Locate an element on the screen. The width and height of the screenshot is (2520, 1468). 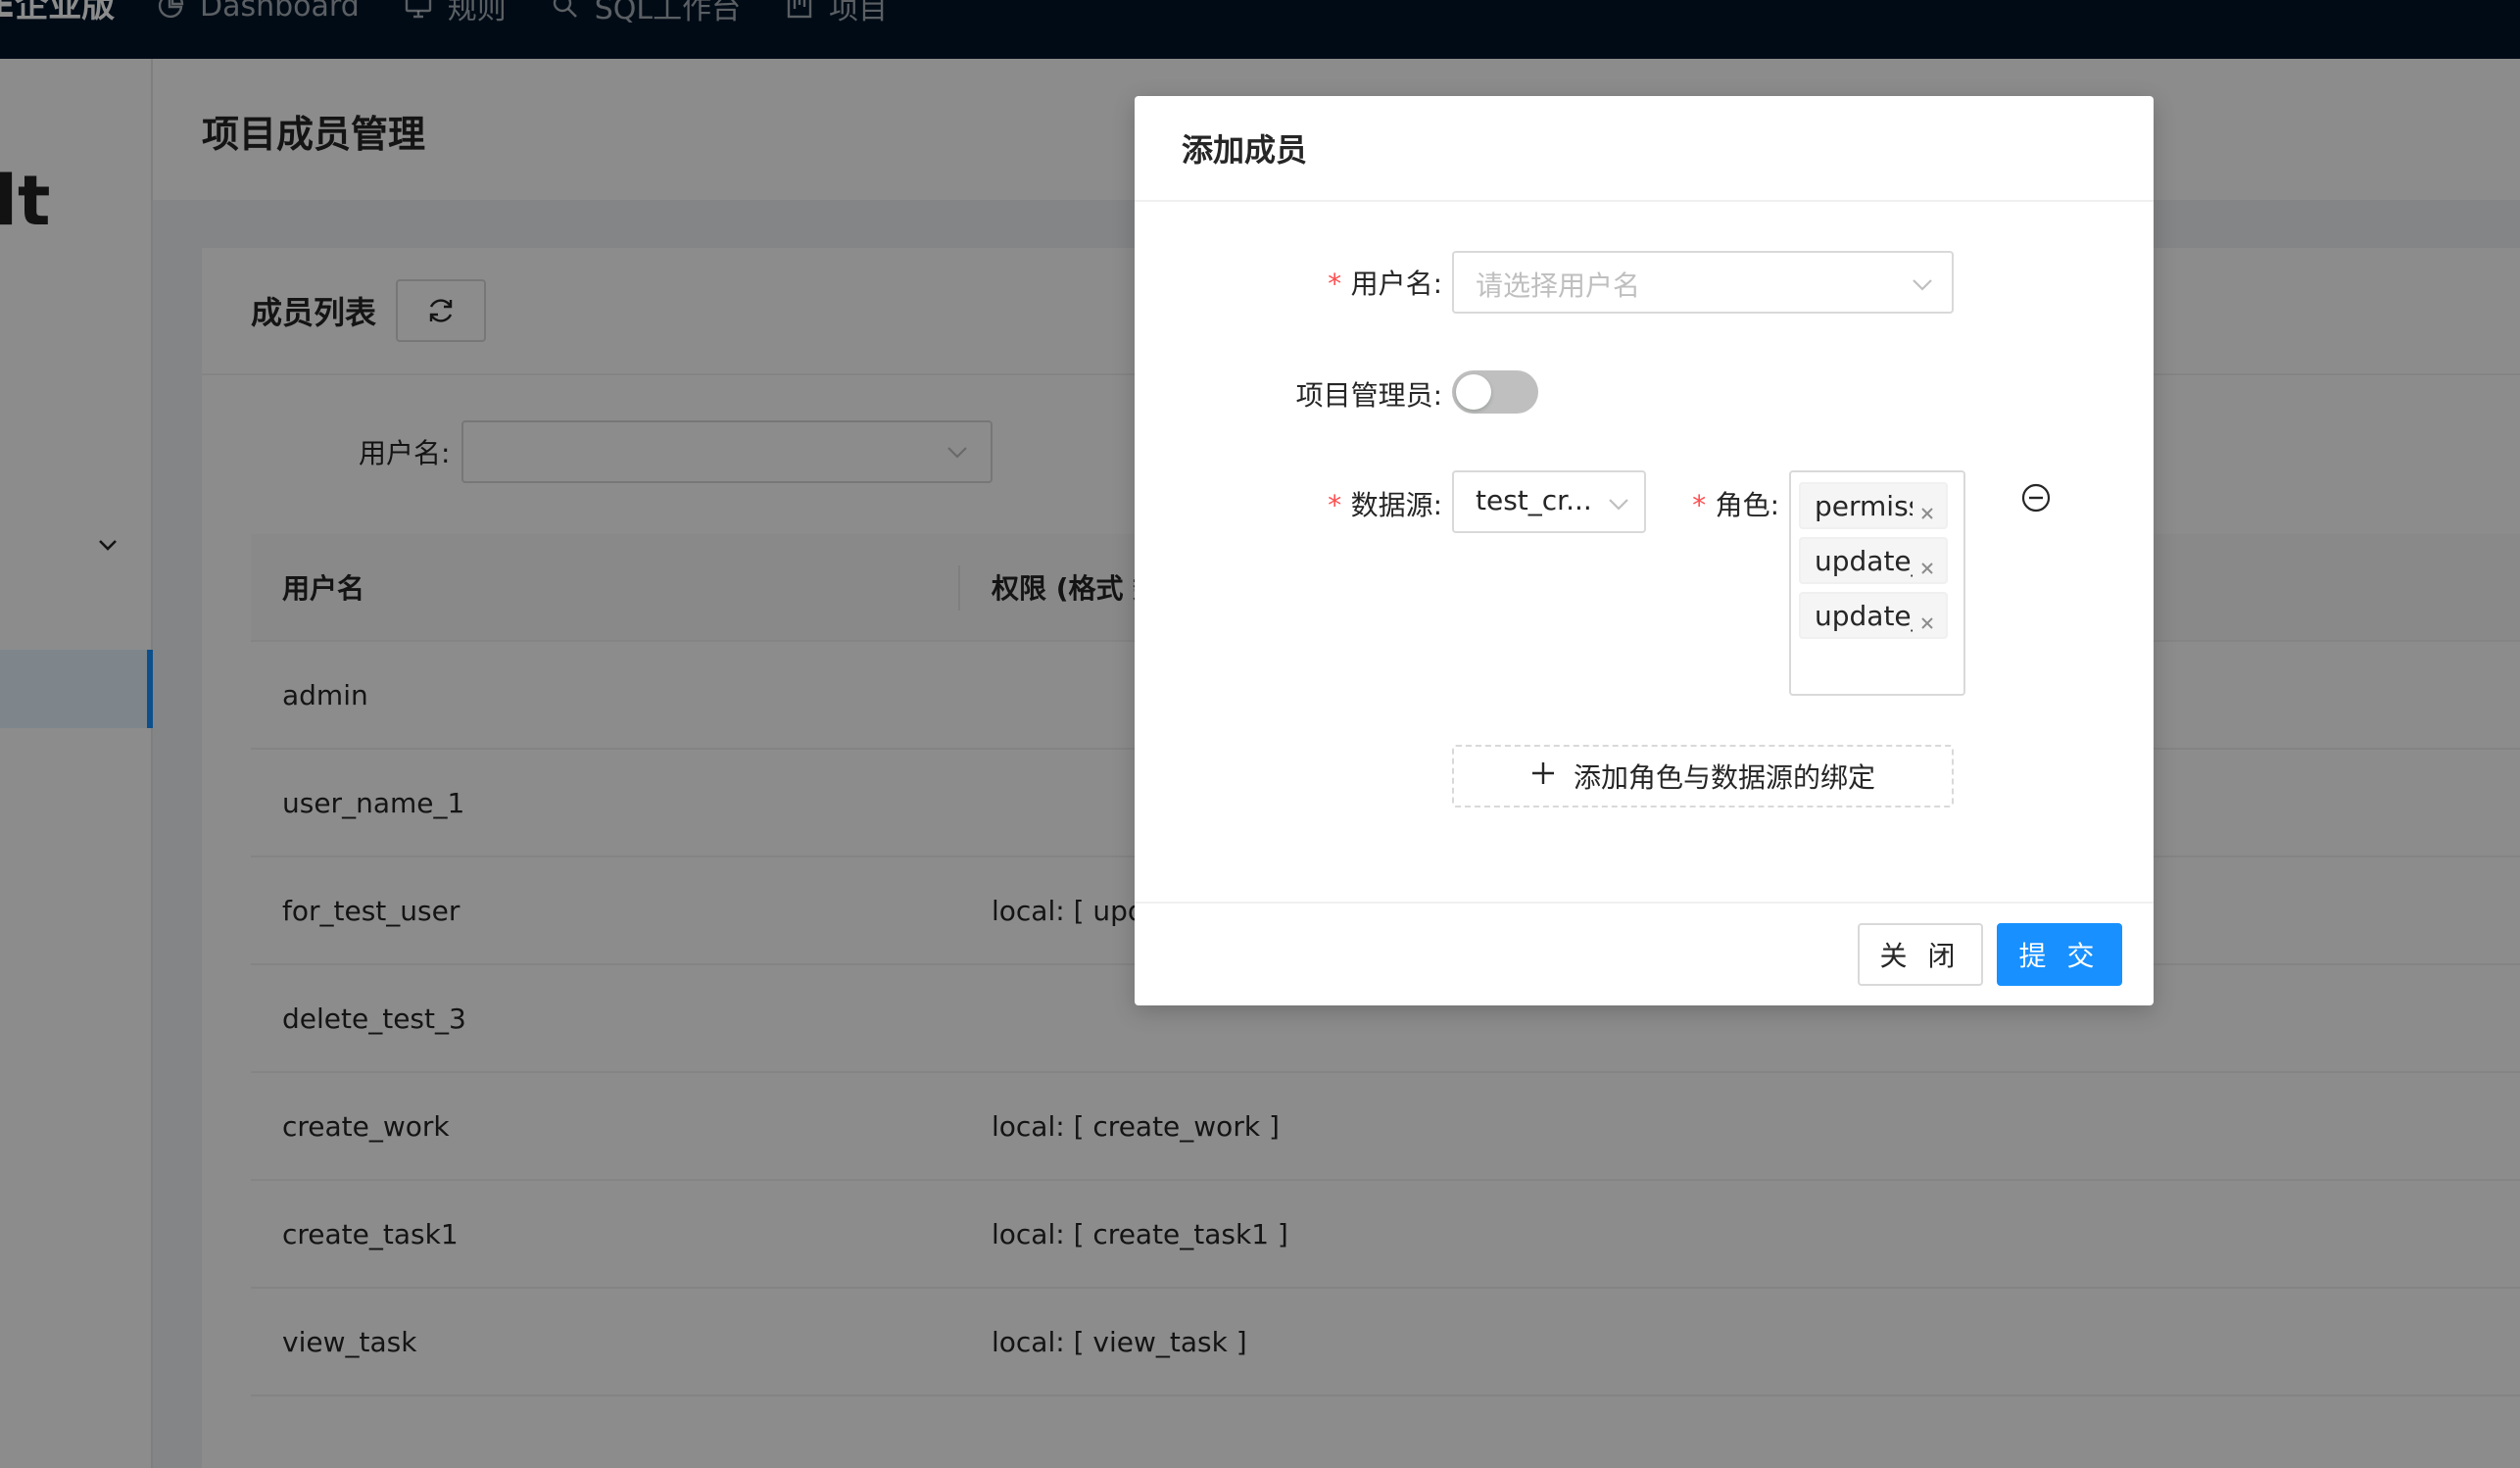
project-admin-switch is located at coordinates (1495, 392).